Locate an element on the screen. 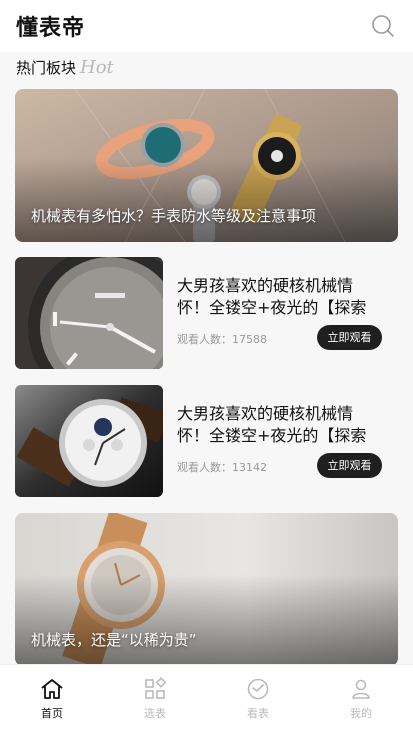 This screenshot has height=735, width=413. bottom-tab-bar: 首页 选表 看表 我的 is located at coordinates (206, 699).